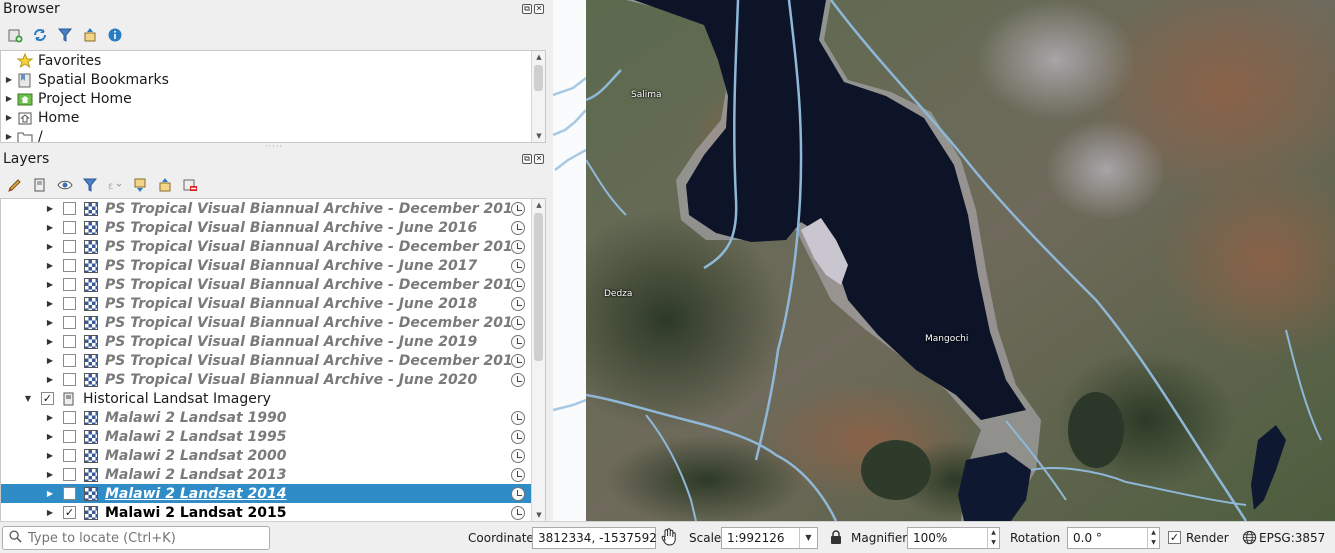 The image size is (1335, 553). What do you see at coordinates (274, 147) in the screenshot?
I see `splitter-handle: ·····` at bounding box center [274, 147].